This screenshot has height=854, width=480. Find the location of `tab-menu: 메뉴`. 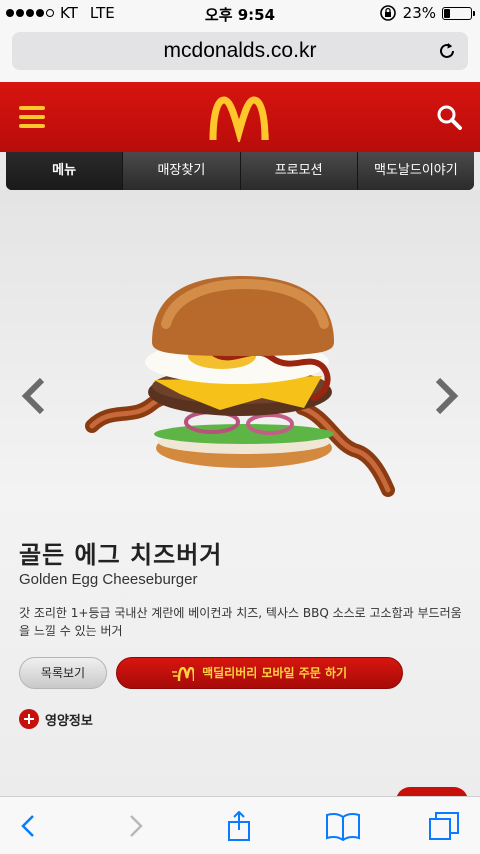

tab-menu: 메뉴 is located at coordinates (65, 171).